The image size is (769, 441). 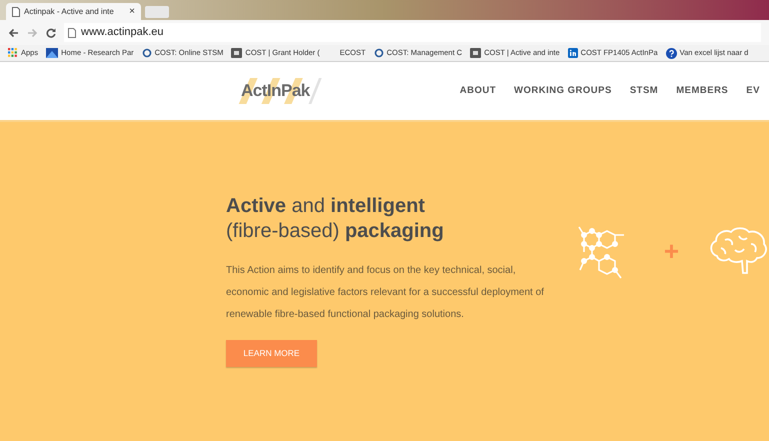 What do you see at coordinates (69, 12) in the screenshot?
I see `tab-title: Actinpak - Active and inte` at bounding box center [69, 12].